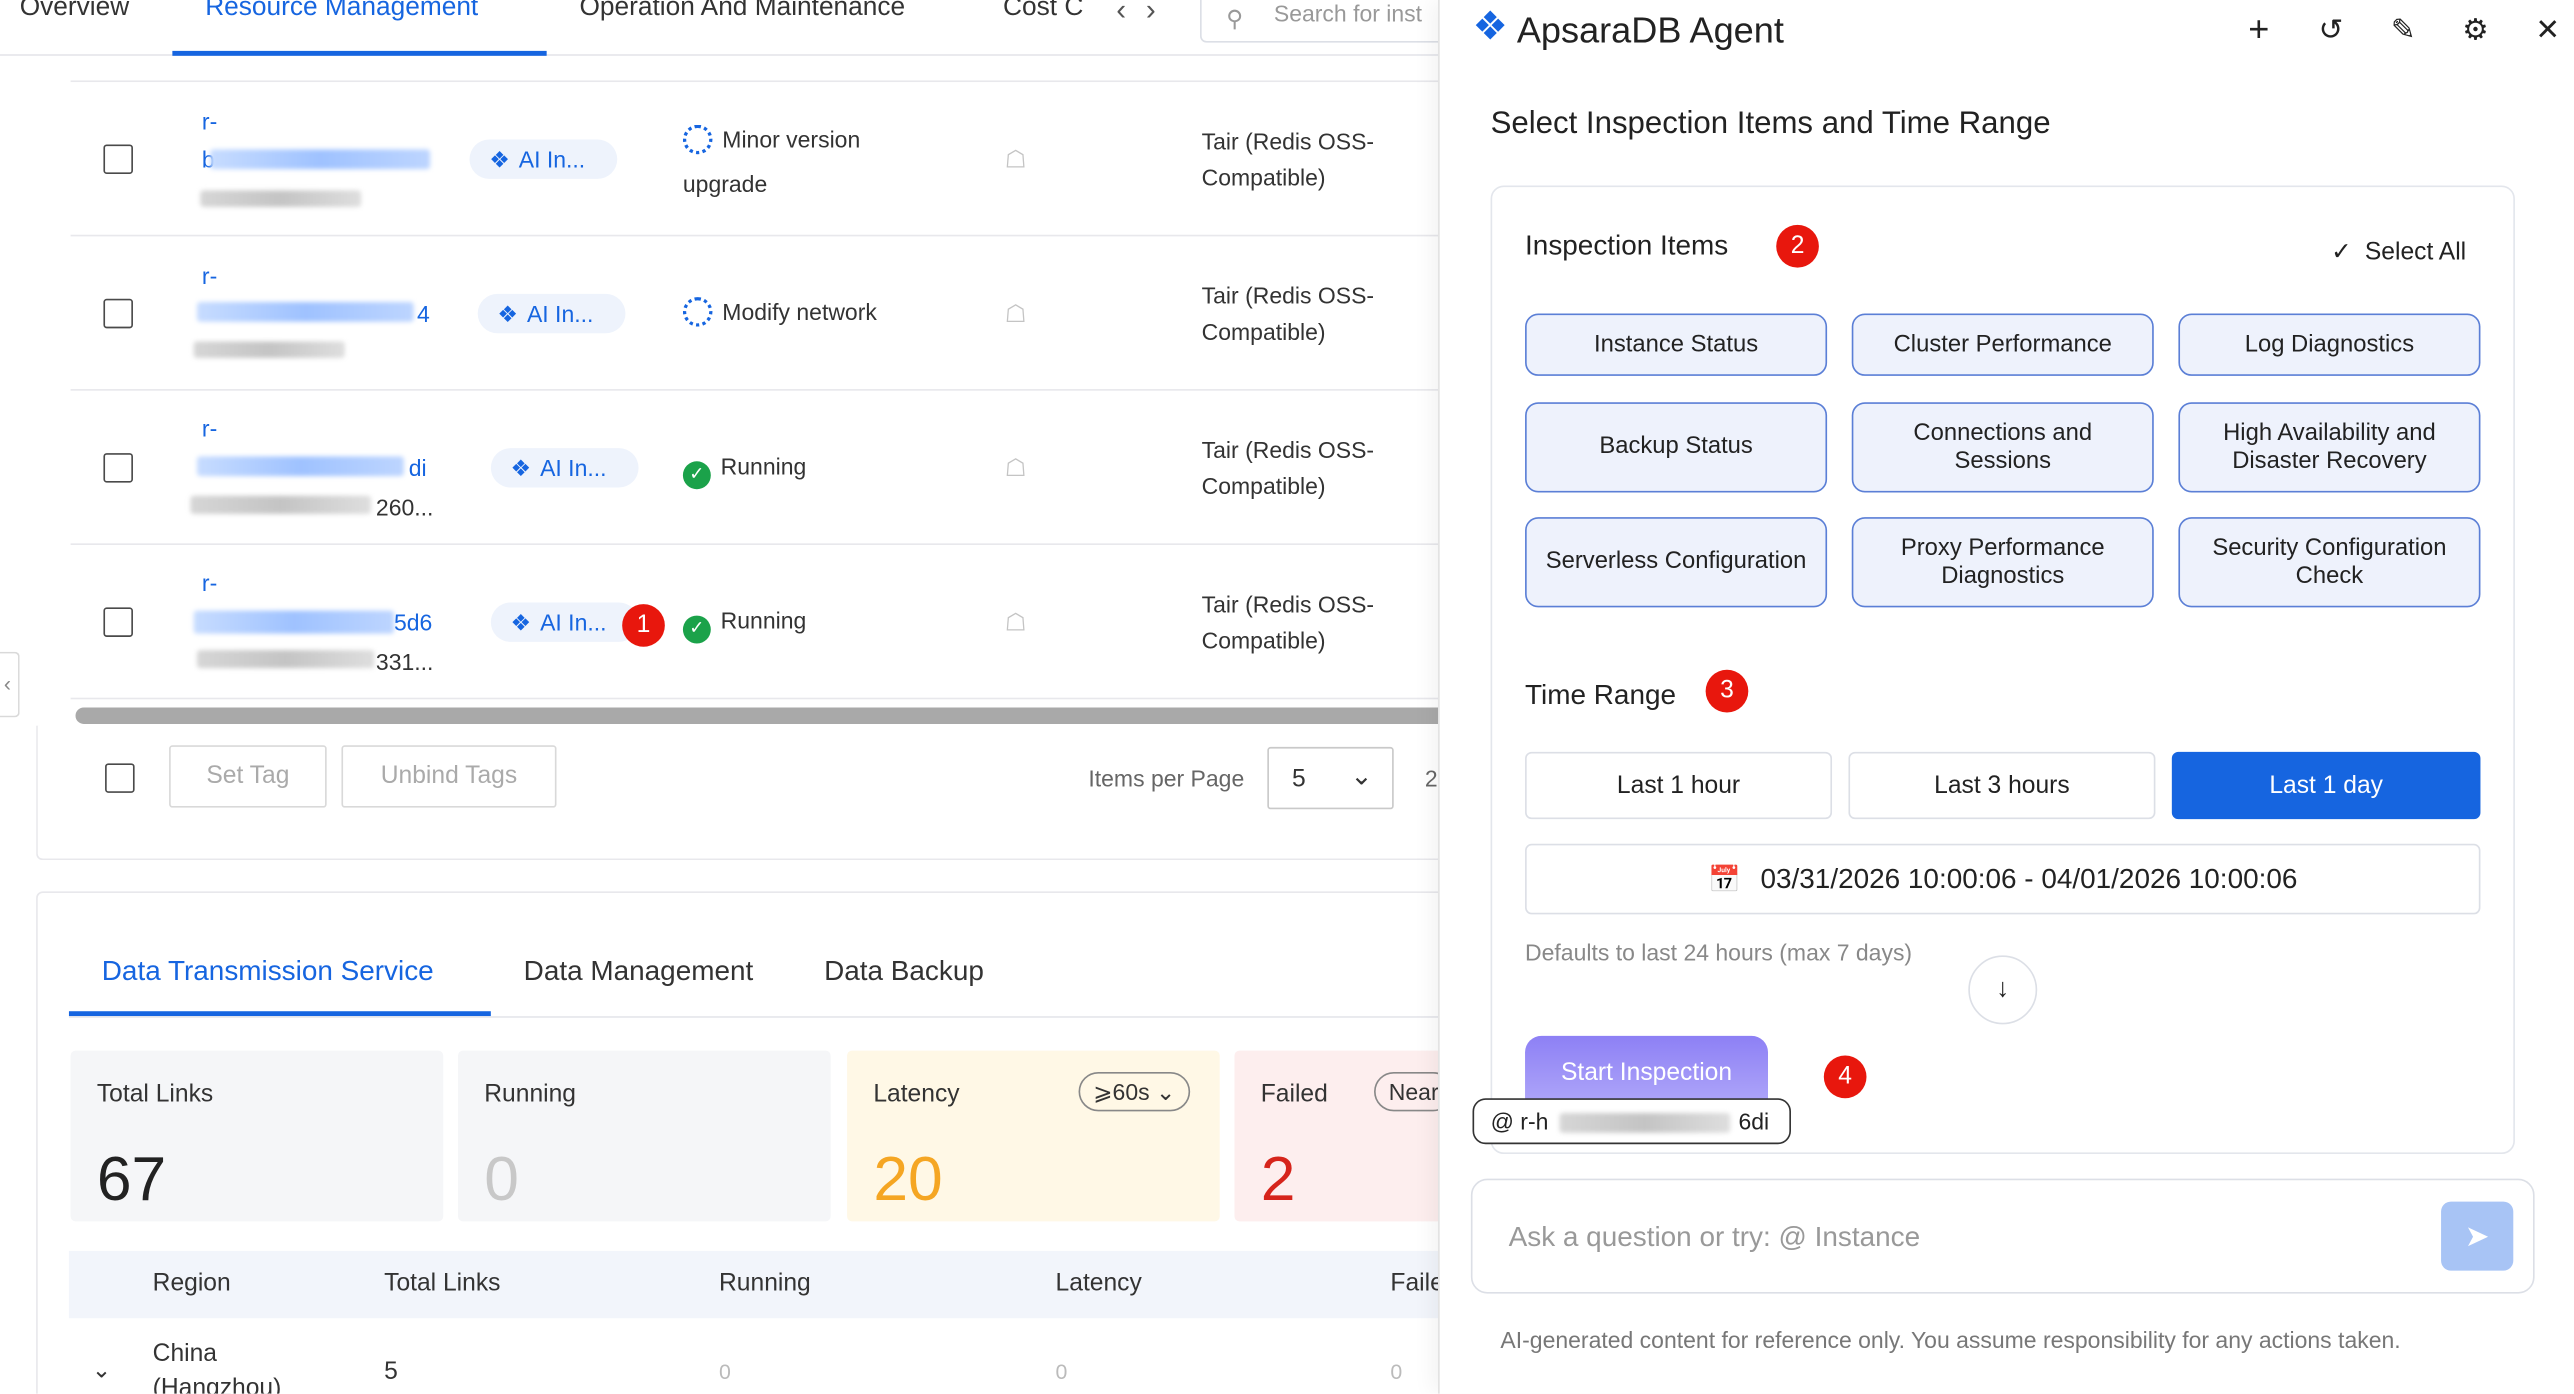 This screenshot has height=1394, width=2574. I want to click on select-all-rows-checkbox, so click(120, 778).